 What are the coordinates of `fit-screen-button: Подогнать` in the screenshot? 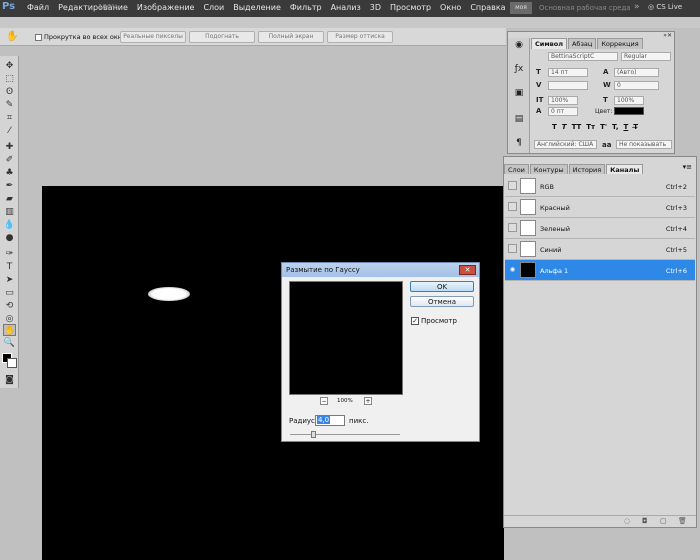 It's located at (222, 37).